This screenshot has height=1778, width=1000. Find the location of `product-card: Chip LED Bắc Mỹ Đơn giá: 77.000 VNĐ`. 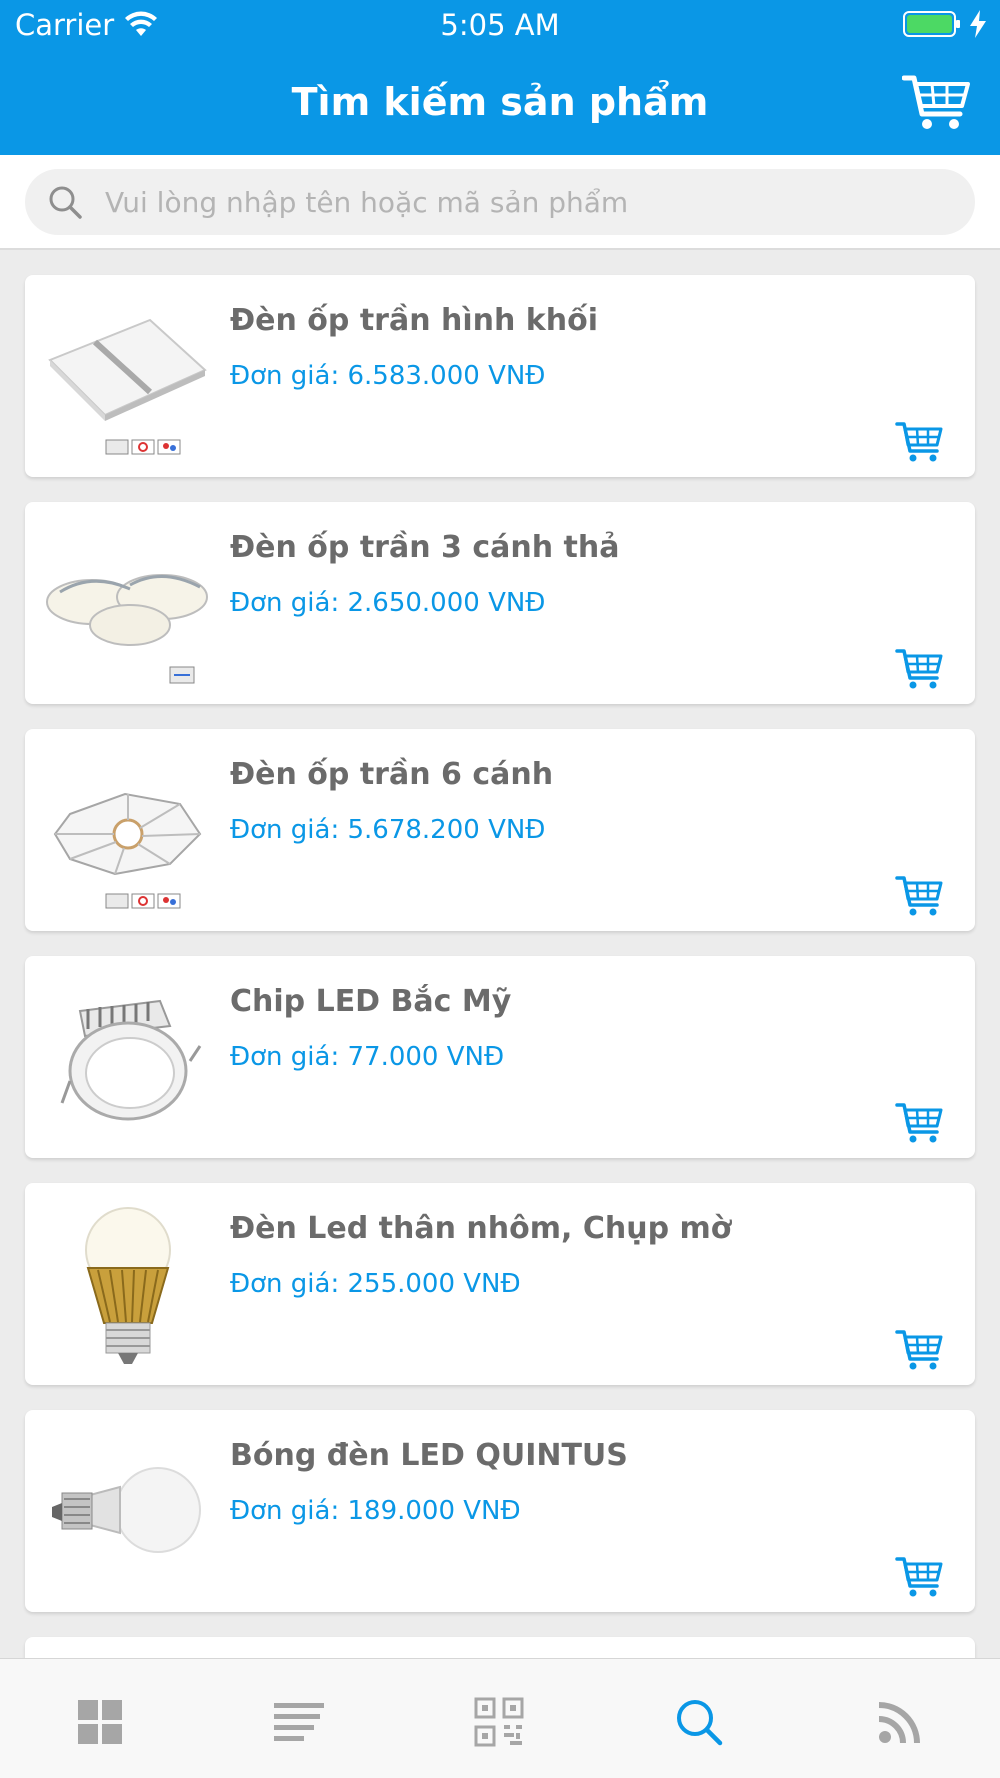

product-card: Chip LED Bắc Mỹ Đơn giá: 77.000 VNĐ is located at coordinates (500, 1057).